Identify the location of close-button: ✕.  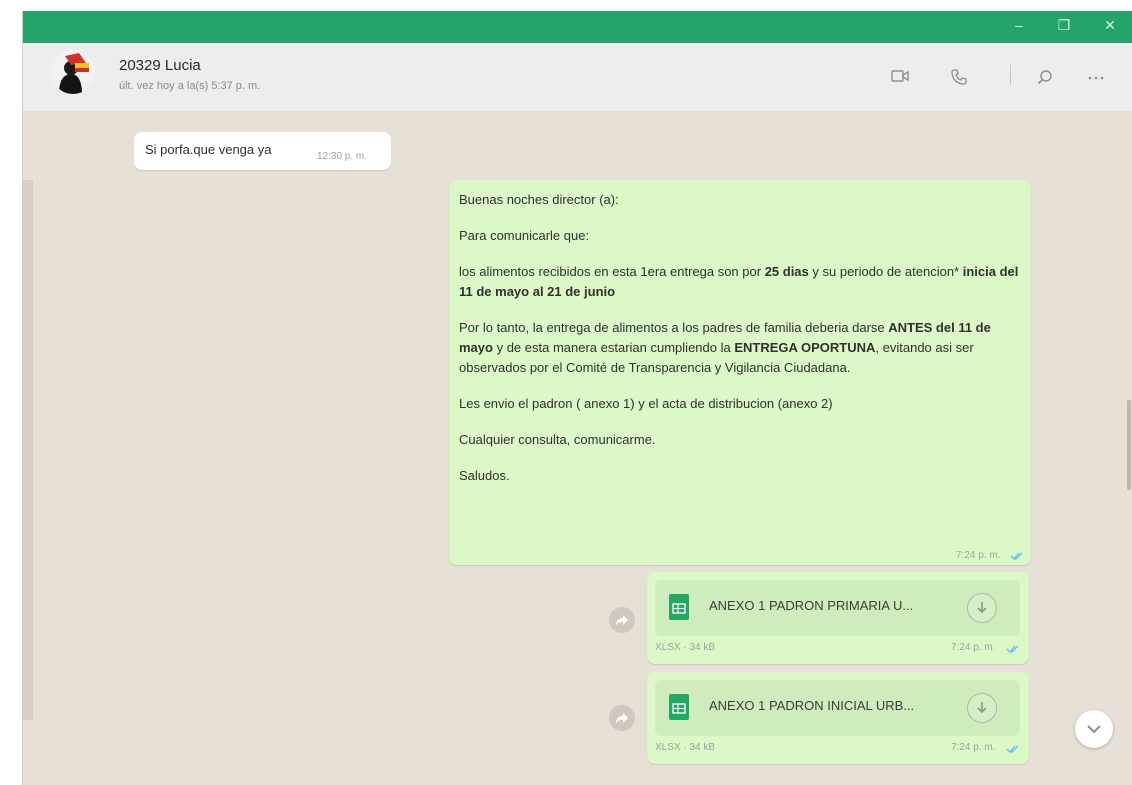
(1110, 25).